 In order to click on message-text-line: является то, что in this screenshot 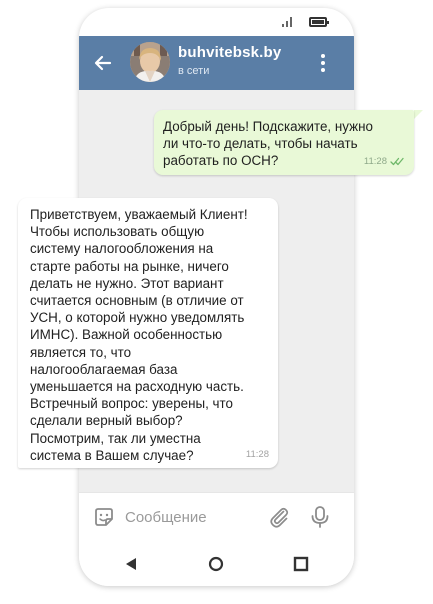, I will do `click(81, 352)`.